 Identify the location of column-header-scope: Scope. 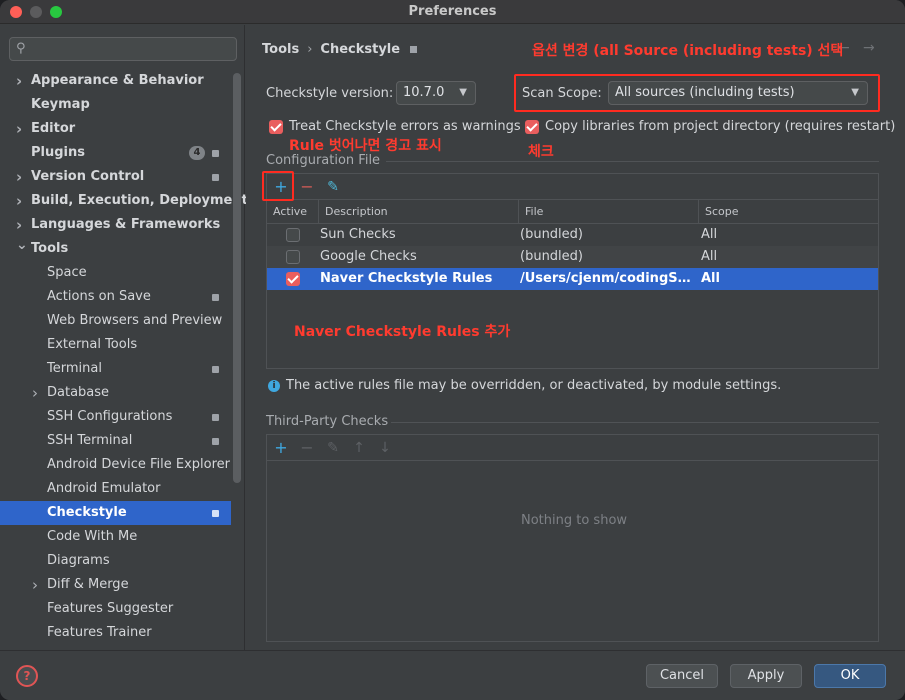
(789, 212).